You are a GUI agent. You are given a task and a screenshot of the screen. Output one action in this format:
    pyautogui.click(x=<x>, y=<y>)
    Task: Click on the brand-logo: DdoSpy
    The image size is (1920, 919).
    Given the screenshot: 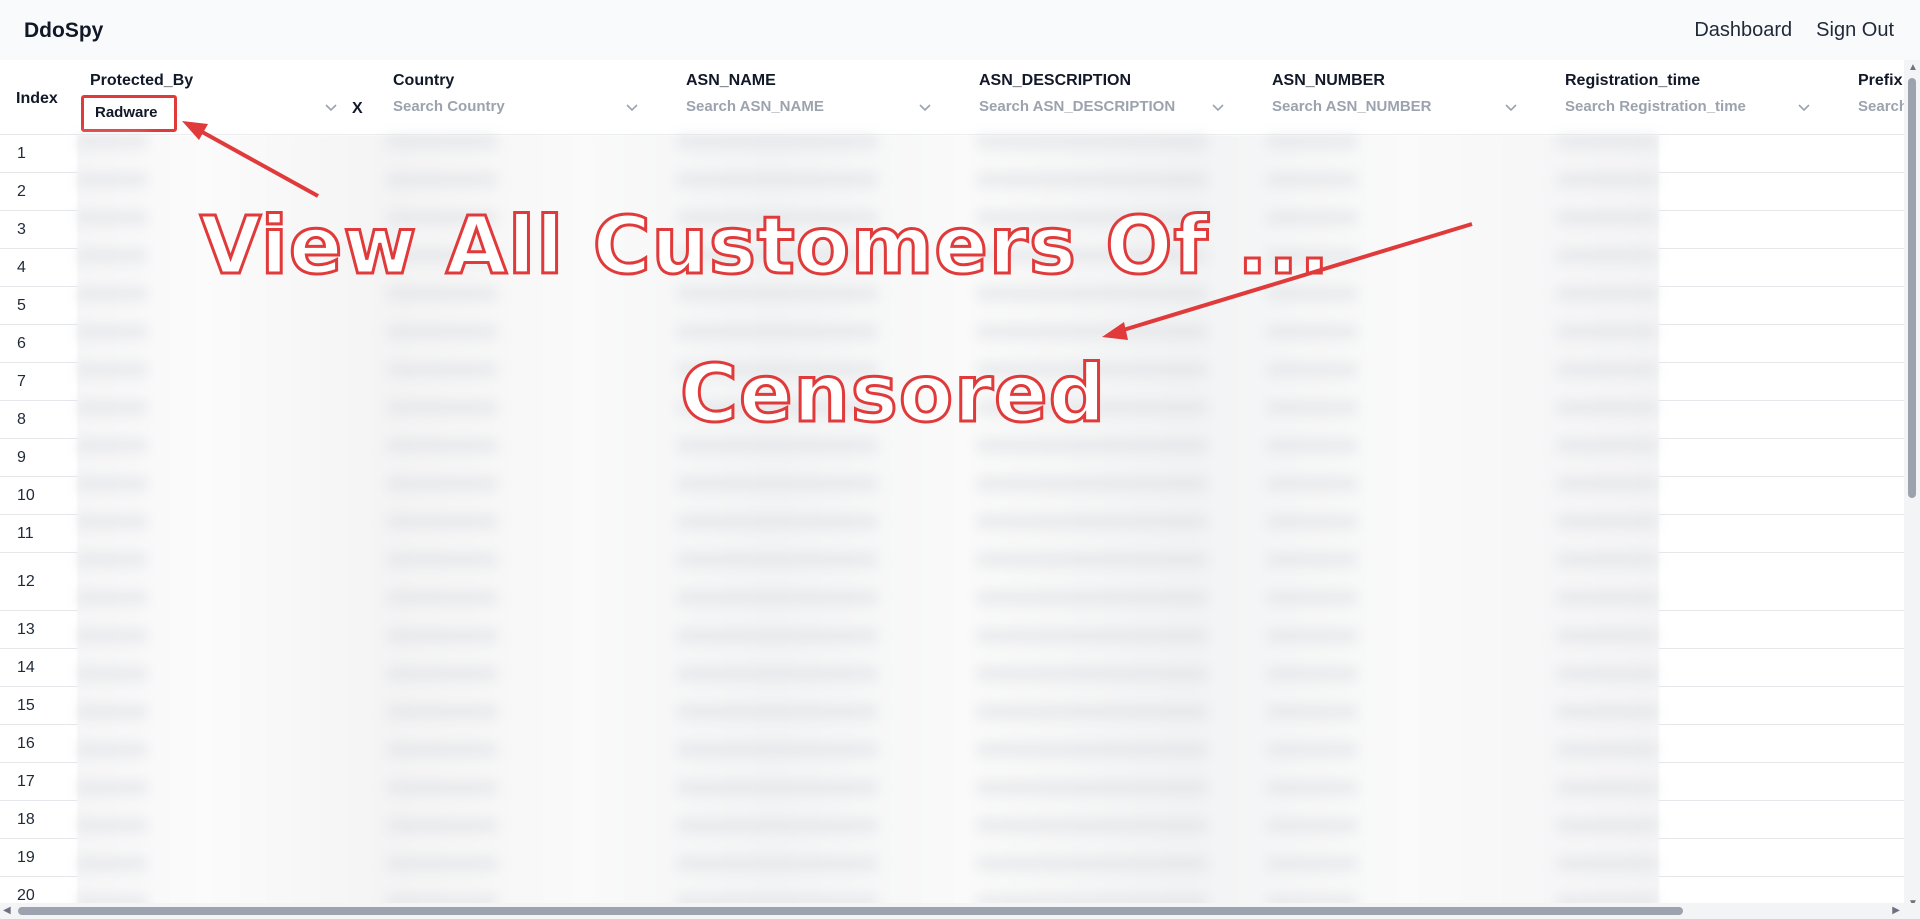 What is the action you would take?
    pyautogui.click(x=63, y=31)
    